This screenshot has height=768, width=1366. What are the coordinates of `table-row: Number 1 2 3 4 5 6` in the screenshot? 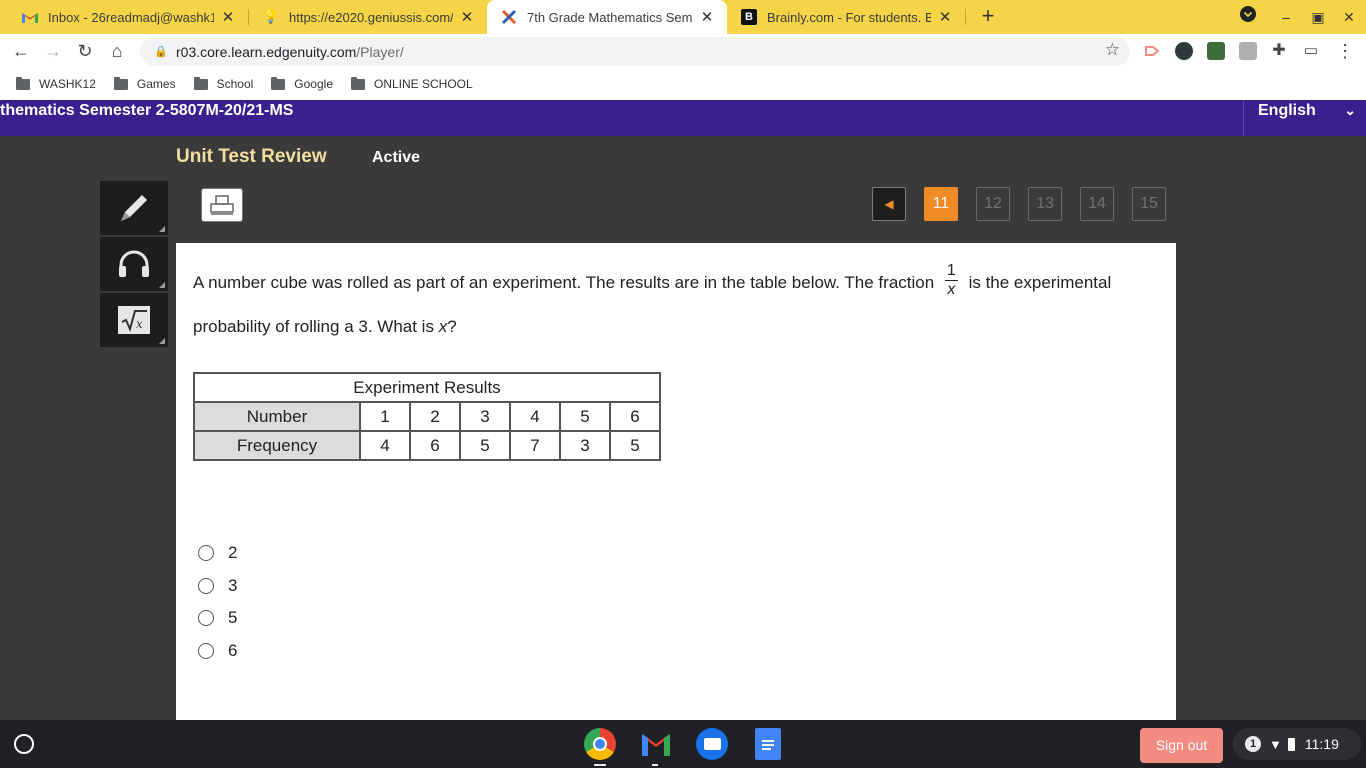 It's located at (427, 416).